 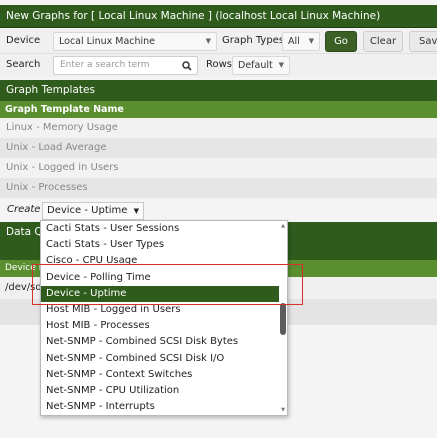 I want to click on device-select-value: Local Linux Machine, so click(x=107, y=41).